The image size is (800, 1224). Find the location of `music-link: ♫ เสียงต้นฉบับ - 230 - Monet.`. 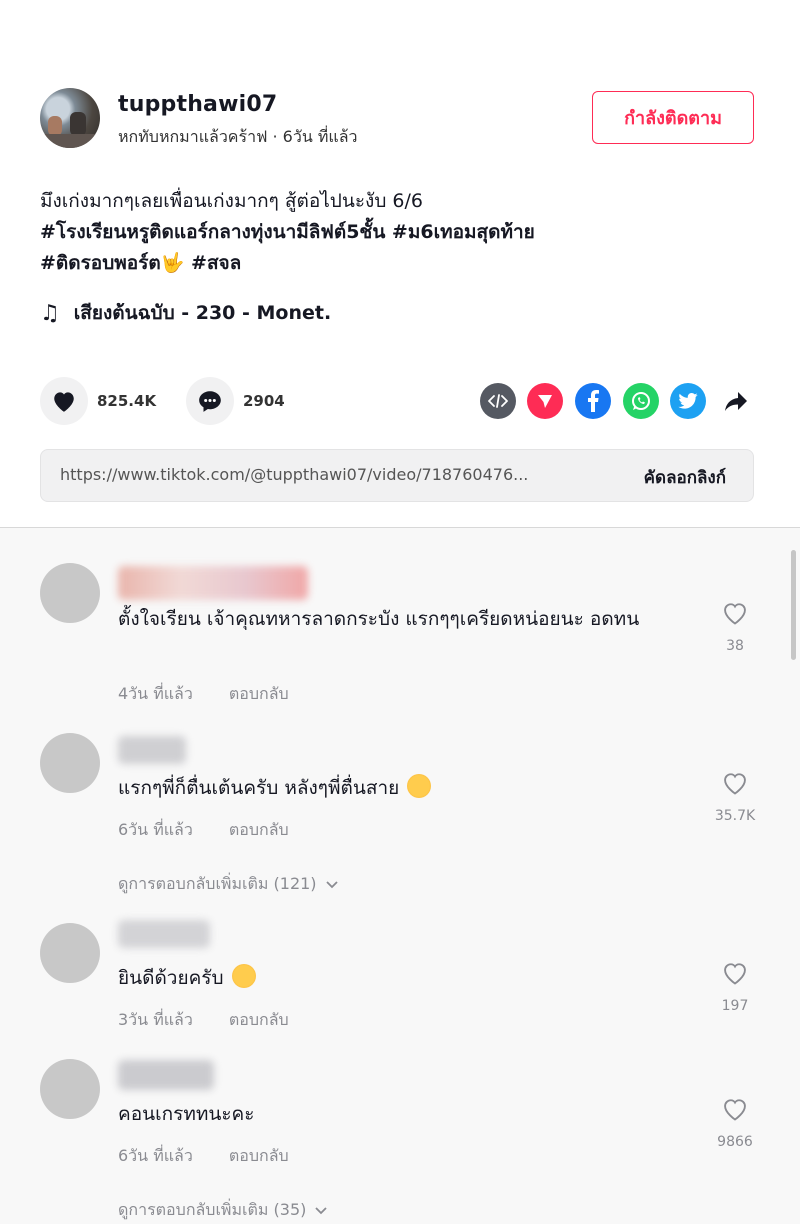

music-link: ♫ เสียงต้นฉบับ - 230 - Monet. is located at coordinates (185, 313).